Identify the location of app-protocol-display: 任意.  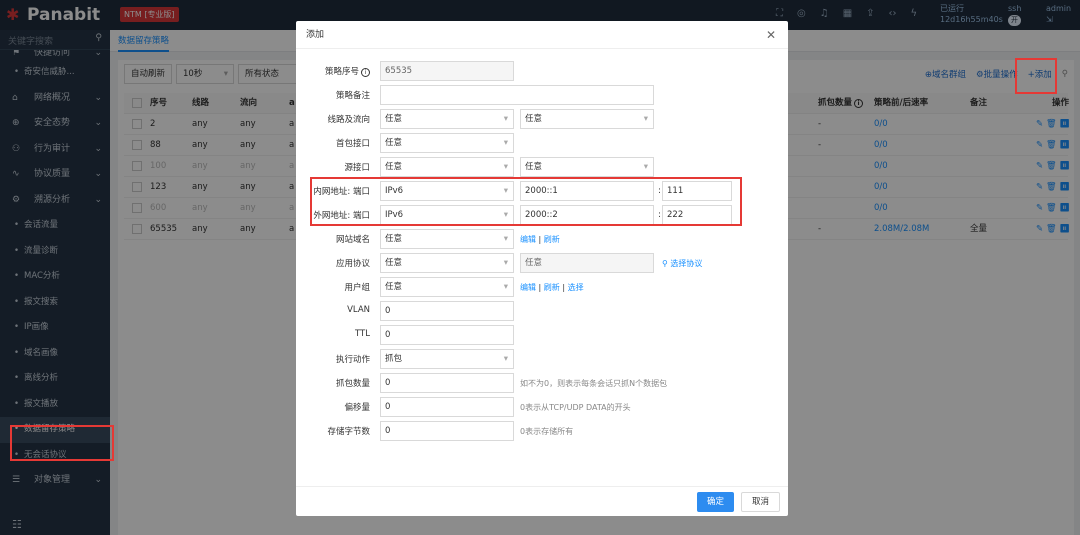
(587, 263).